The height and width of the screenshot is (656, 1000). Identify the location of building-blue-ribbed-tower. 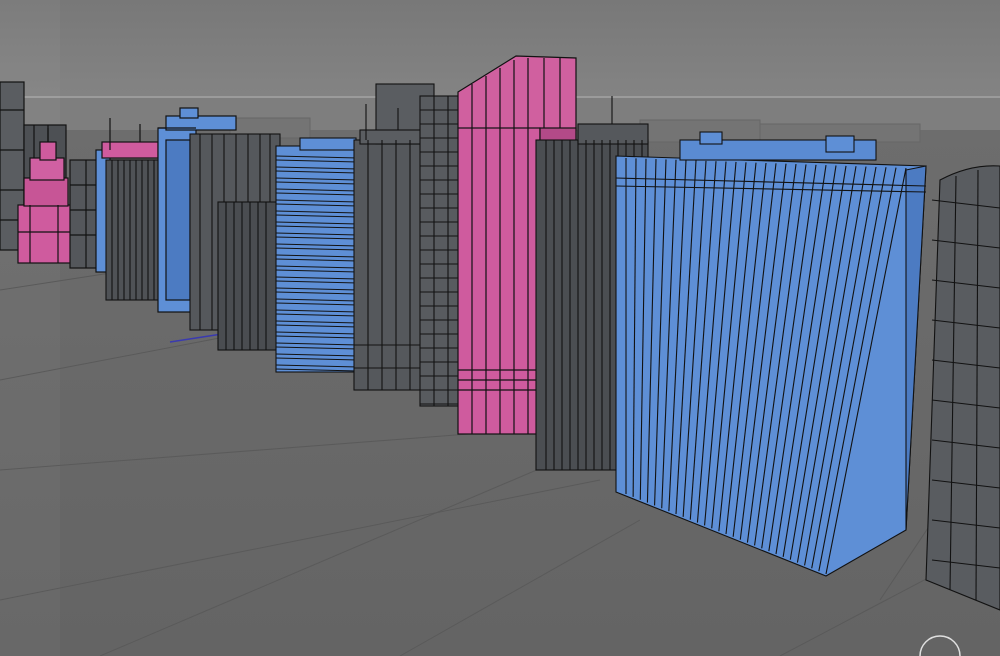
(317, 255).